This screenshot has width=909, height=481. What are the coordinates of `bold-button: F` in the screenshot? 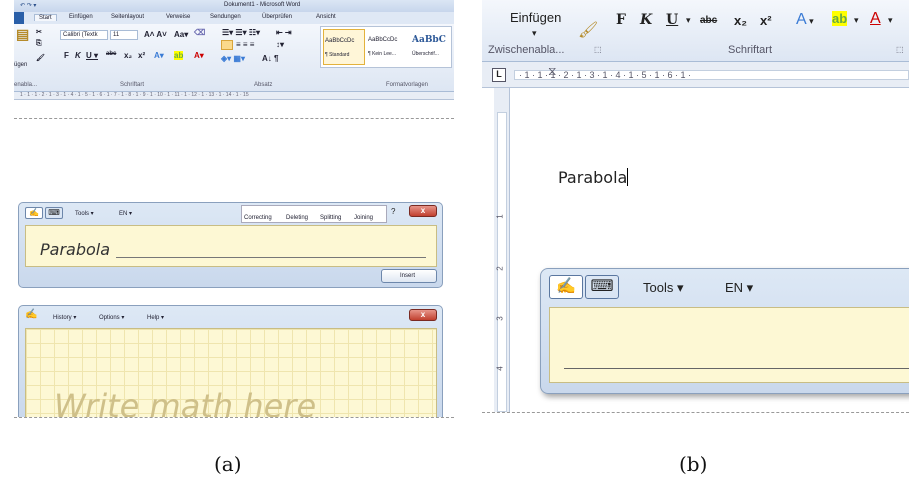 It's located at (66, 55).